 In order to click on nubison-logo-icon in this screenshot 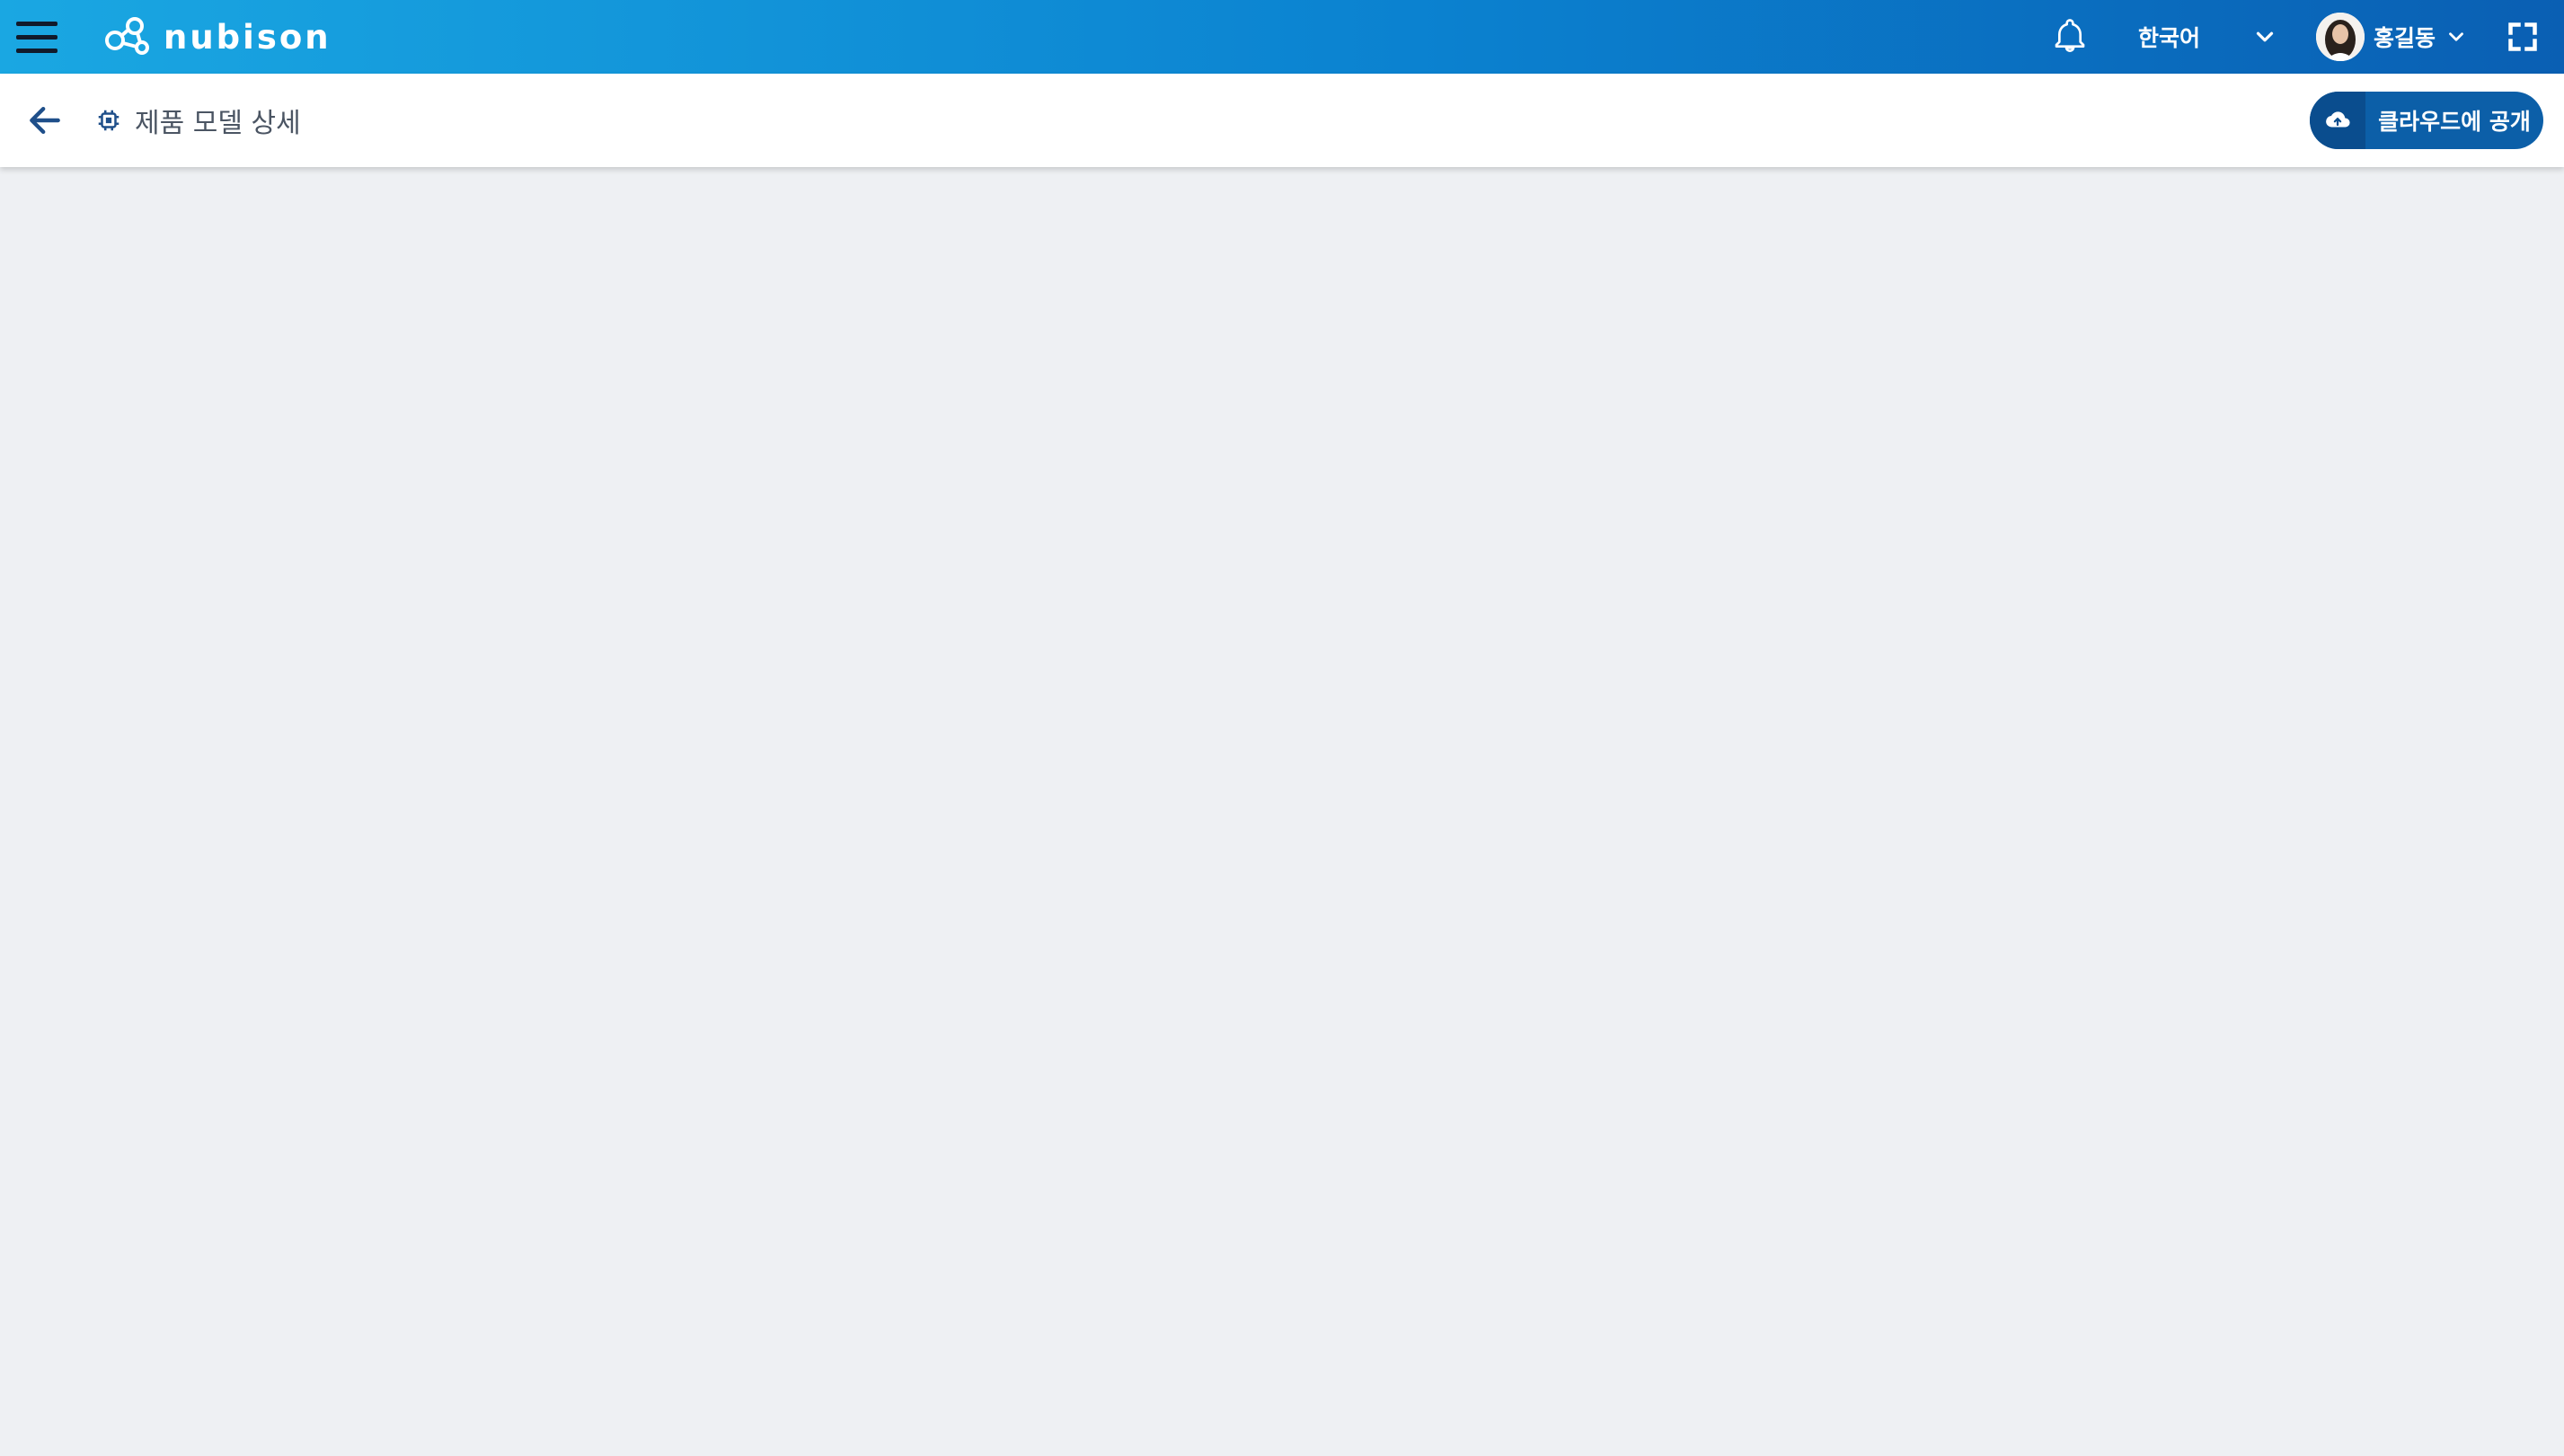, I will do `click(127, 36)`.